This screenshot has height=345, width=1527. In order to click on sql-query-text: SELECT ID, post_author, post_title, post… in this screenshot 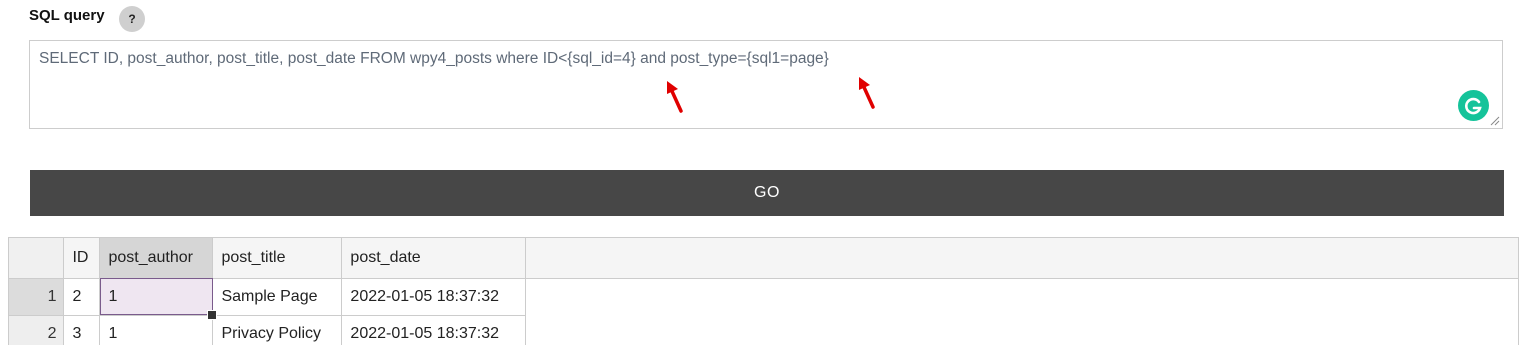, I will do `click(434, 59)`.